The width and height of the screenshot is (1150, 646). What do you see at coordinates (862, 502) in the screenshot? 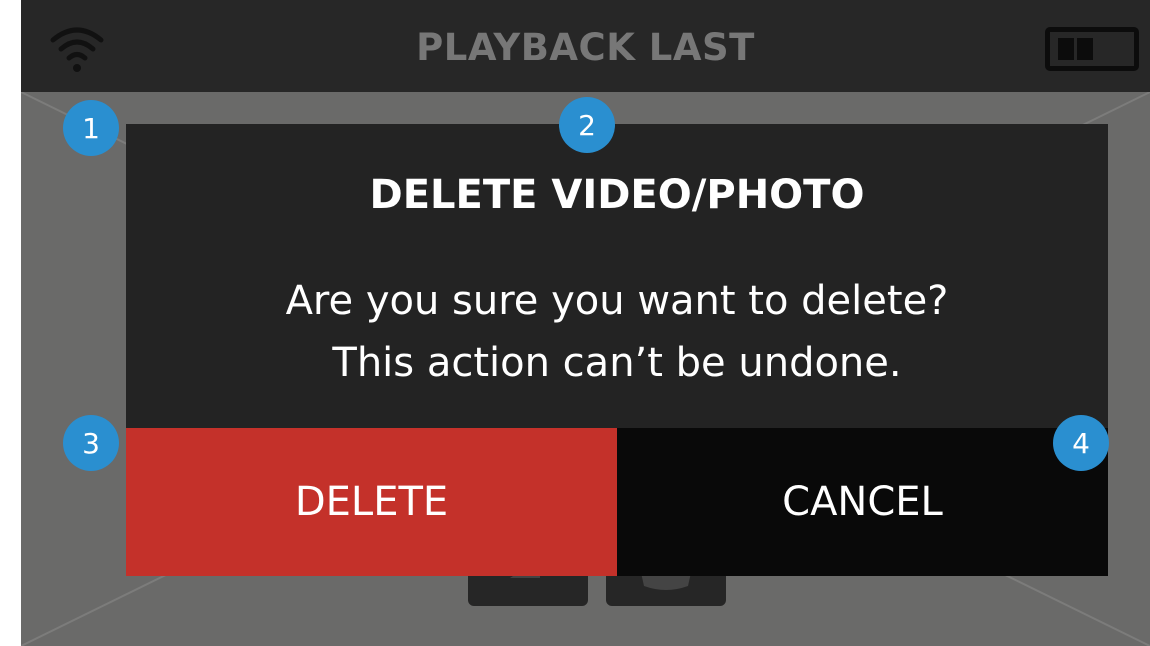
I see `cancel-button: CANCEL` at bounding box center [862, 502].